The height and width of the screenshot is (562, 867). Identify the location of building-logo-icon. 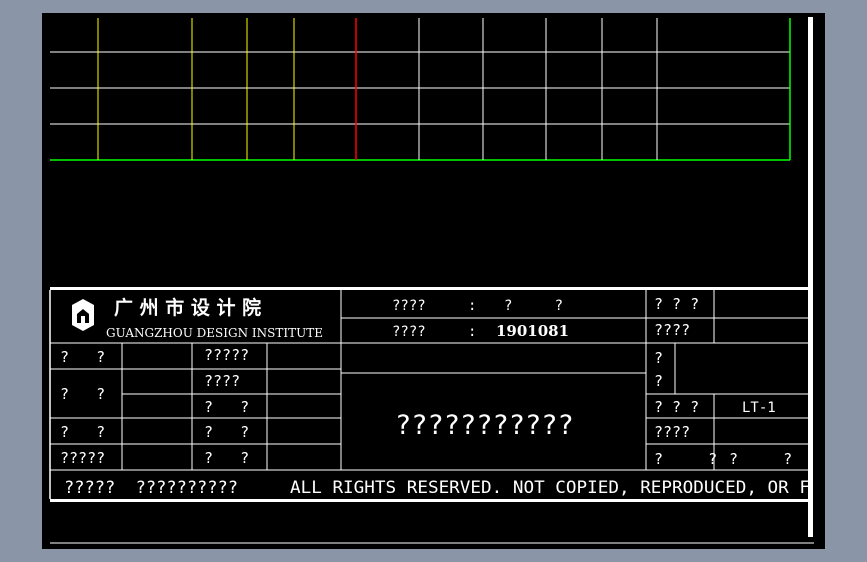
(83, 315).